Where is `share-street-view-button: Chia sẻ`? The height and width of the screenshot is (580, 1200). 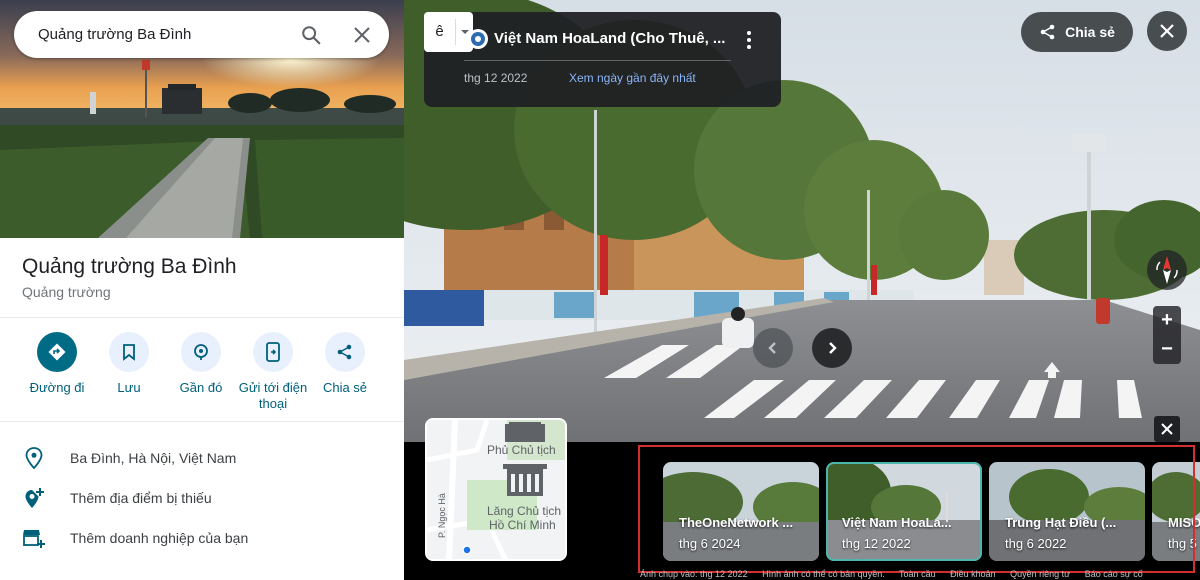
share-street-view-button: Chia sẻ is located at coordinates (1077, 32).